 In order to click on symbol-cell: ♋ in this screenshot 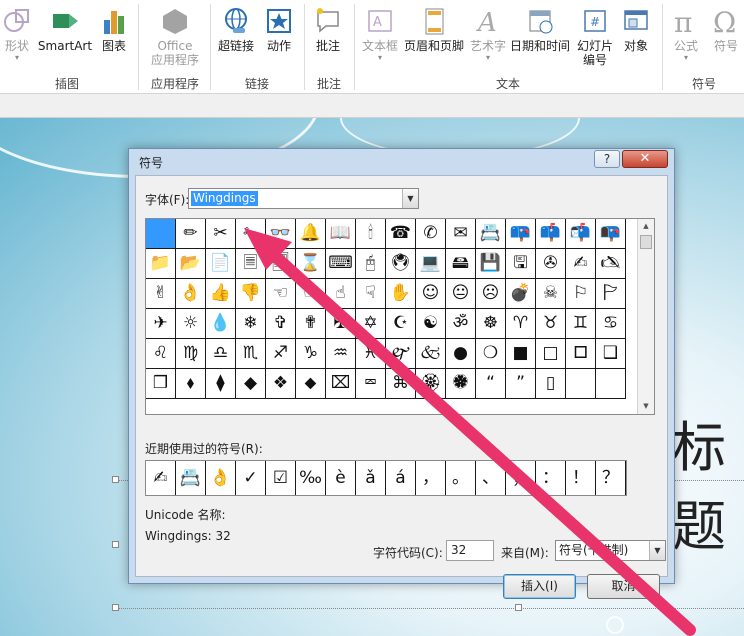, I will do `click(611, 324)`.